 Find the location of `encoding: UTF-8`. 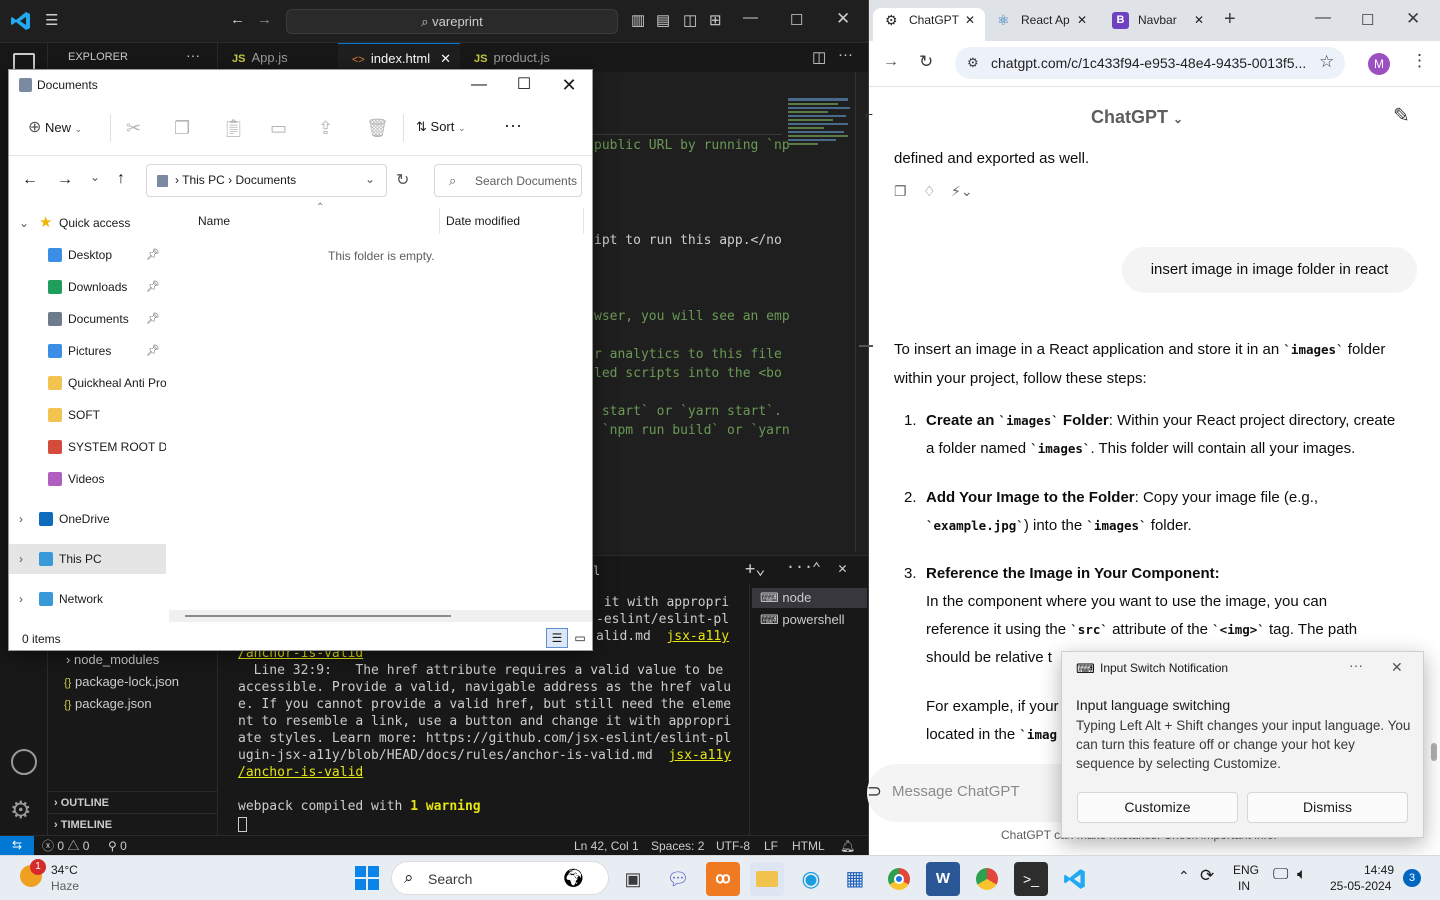

encoding: UTF-8 is located at coordinates (733, 845).